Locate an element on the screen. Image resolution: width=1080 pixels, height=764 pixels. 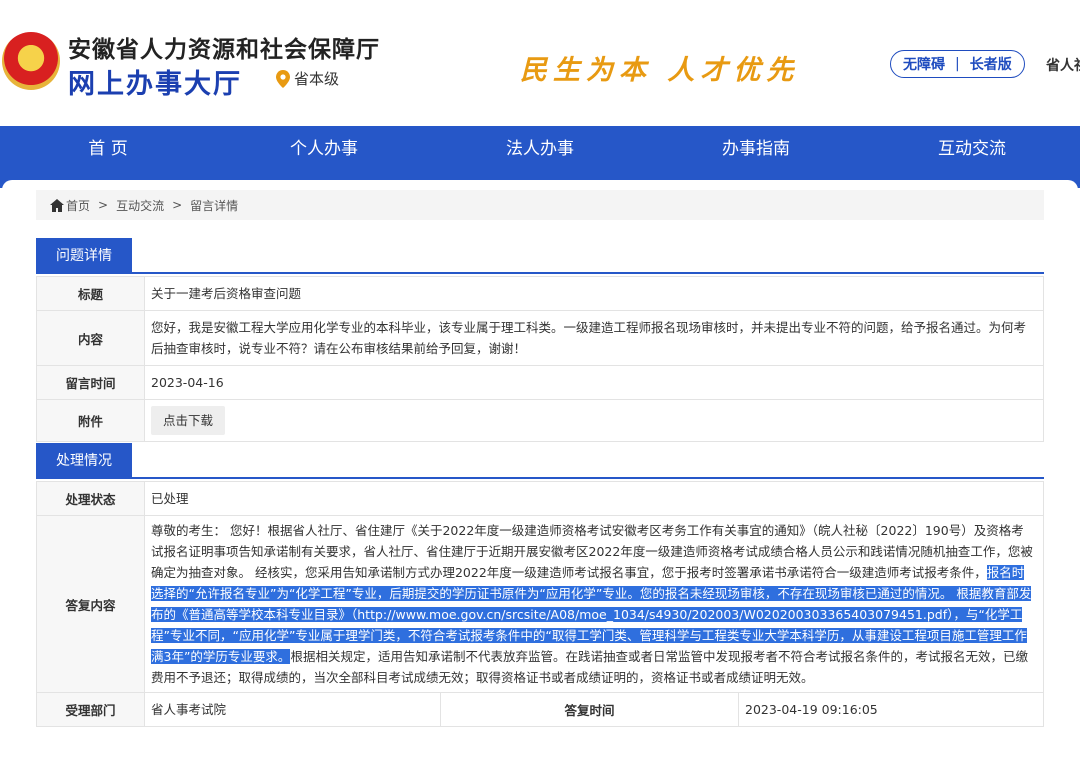
main-nav: 首 页 个人办事 法人办事 办事指南 互动交流 is located at coordinates (540, 149).